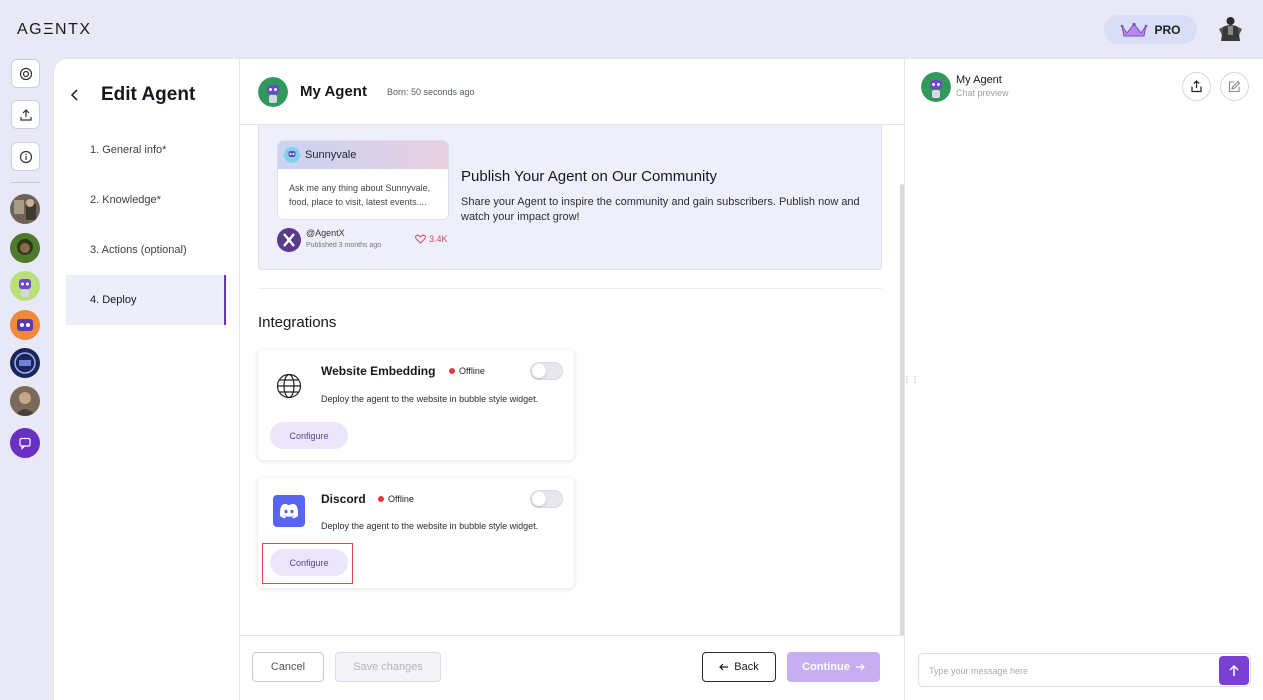  Describe the element at coordinates (146, 300) in the screenshot. I see `step-deploy: 4. Deploy` at that location.